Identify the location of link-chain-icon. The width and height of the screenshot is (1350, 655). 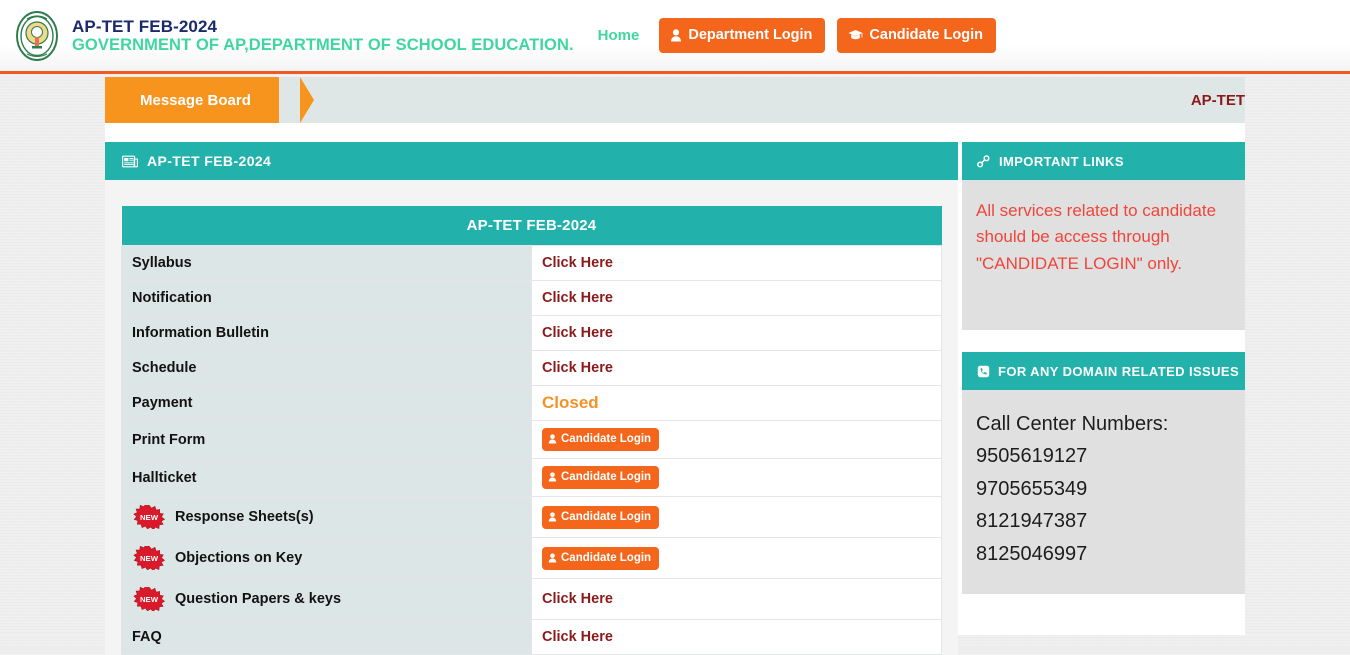
(983, 161).